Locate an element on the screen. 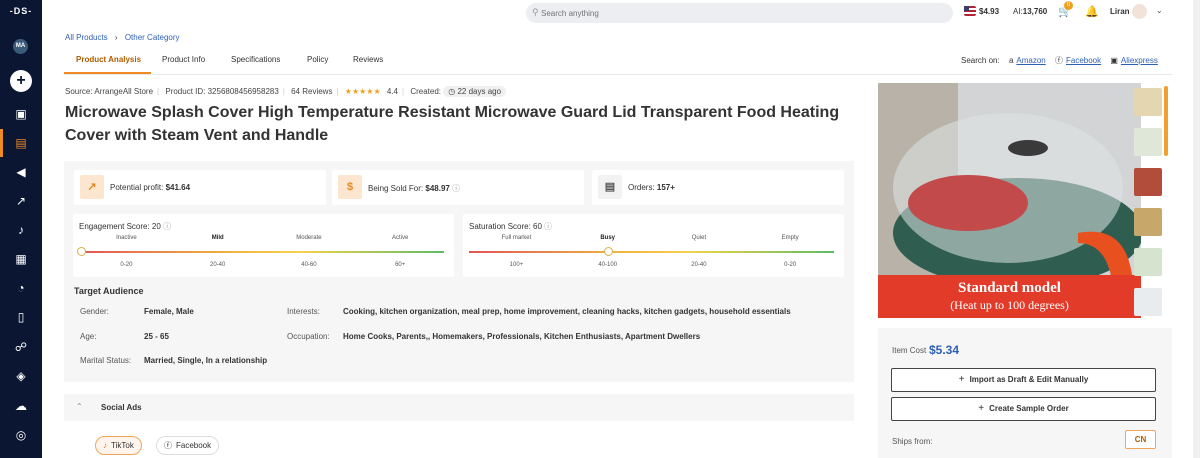 This screenshot has width=1200, height=458. search-on: Search on: a Amazon ⓕ Facebook ▣ Aliexpress is located at coordinates (1059, 60).